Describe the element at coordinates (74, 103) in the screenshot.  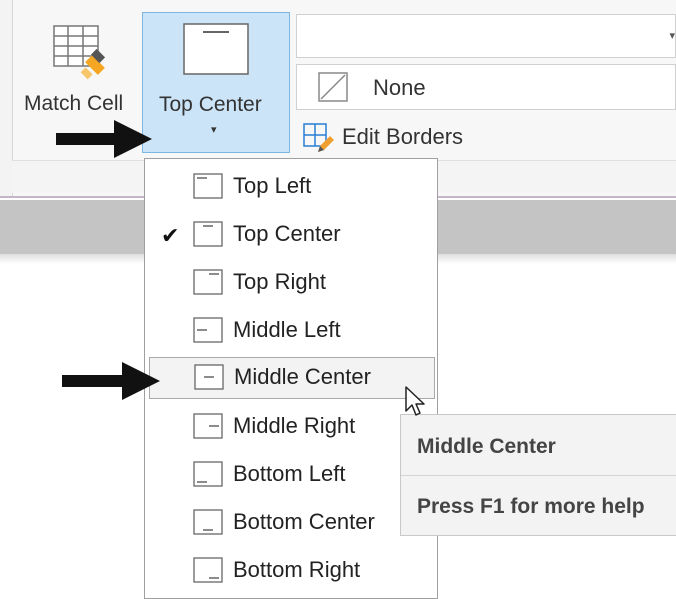
I see `match-cell-label: Match Cell` at that location.